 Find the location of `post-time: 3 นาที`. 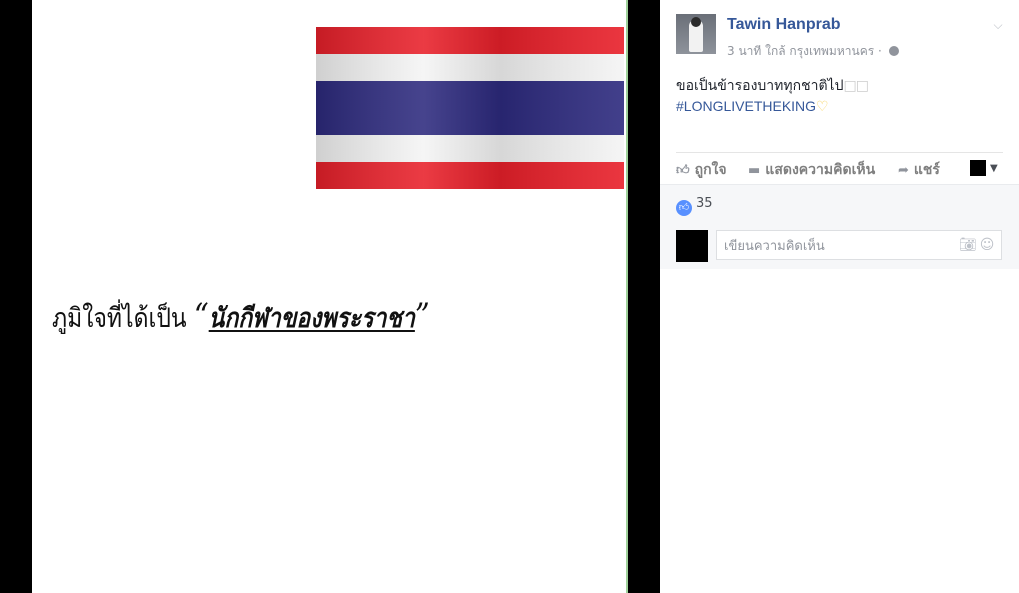

post-time: 3 นาที is located at coordinates (744, 51).